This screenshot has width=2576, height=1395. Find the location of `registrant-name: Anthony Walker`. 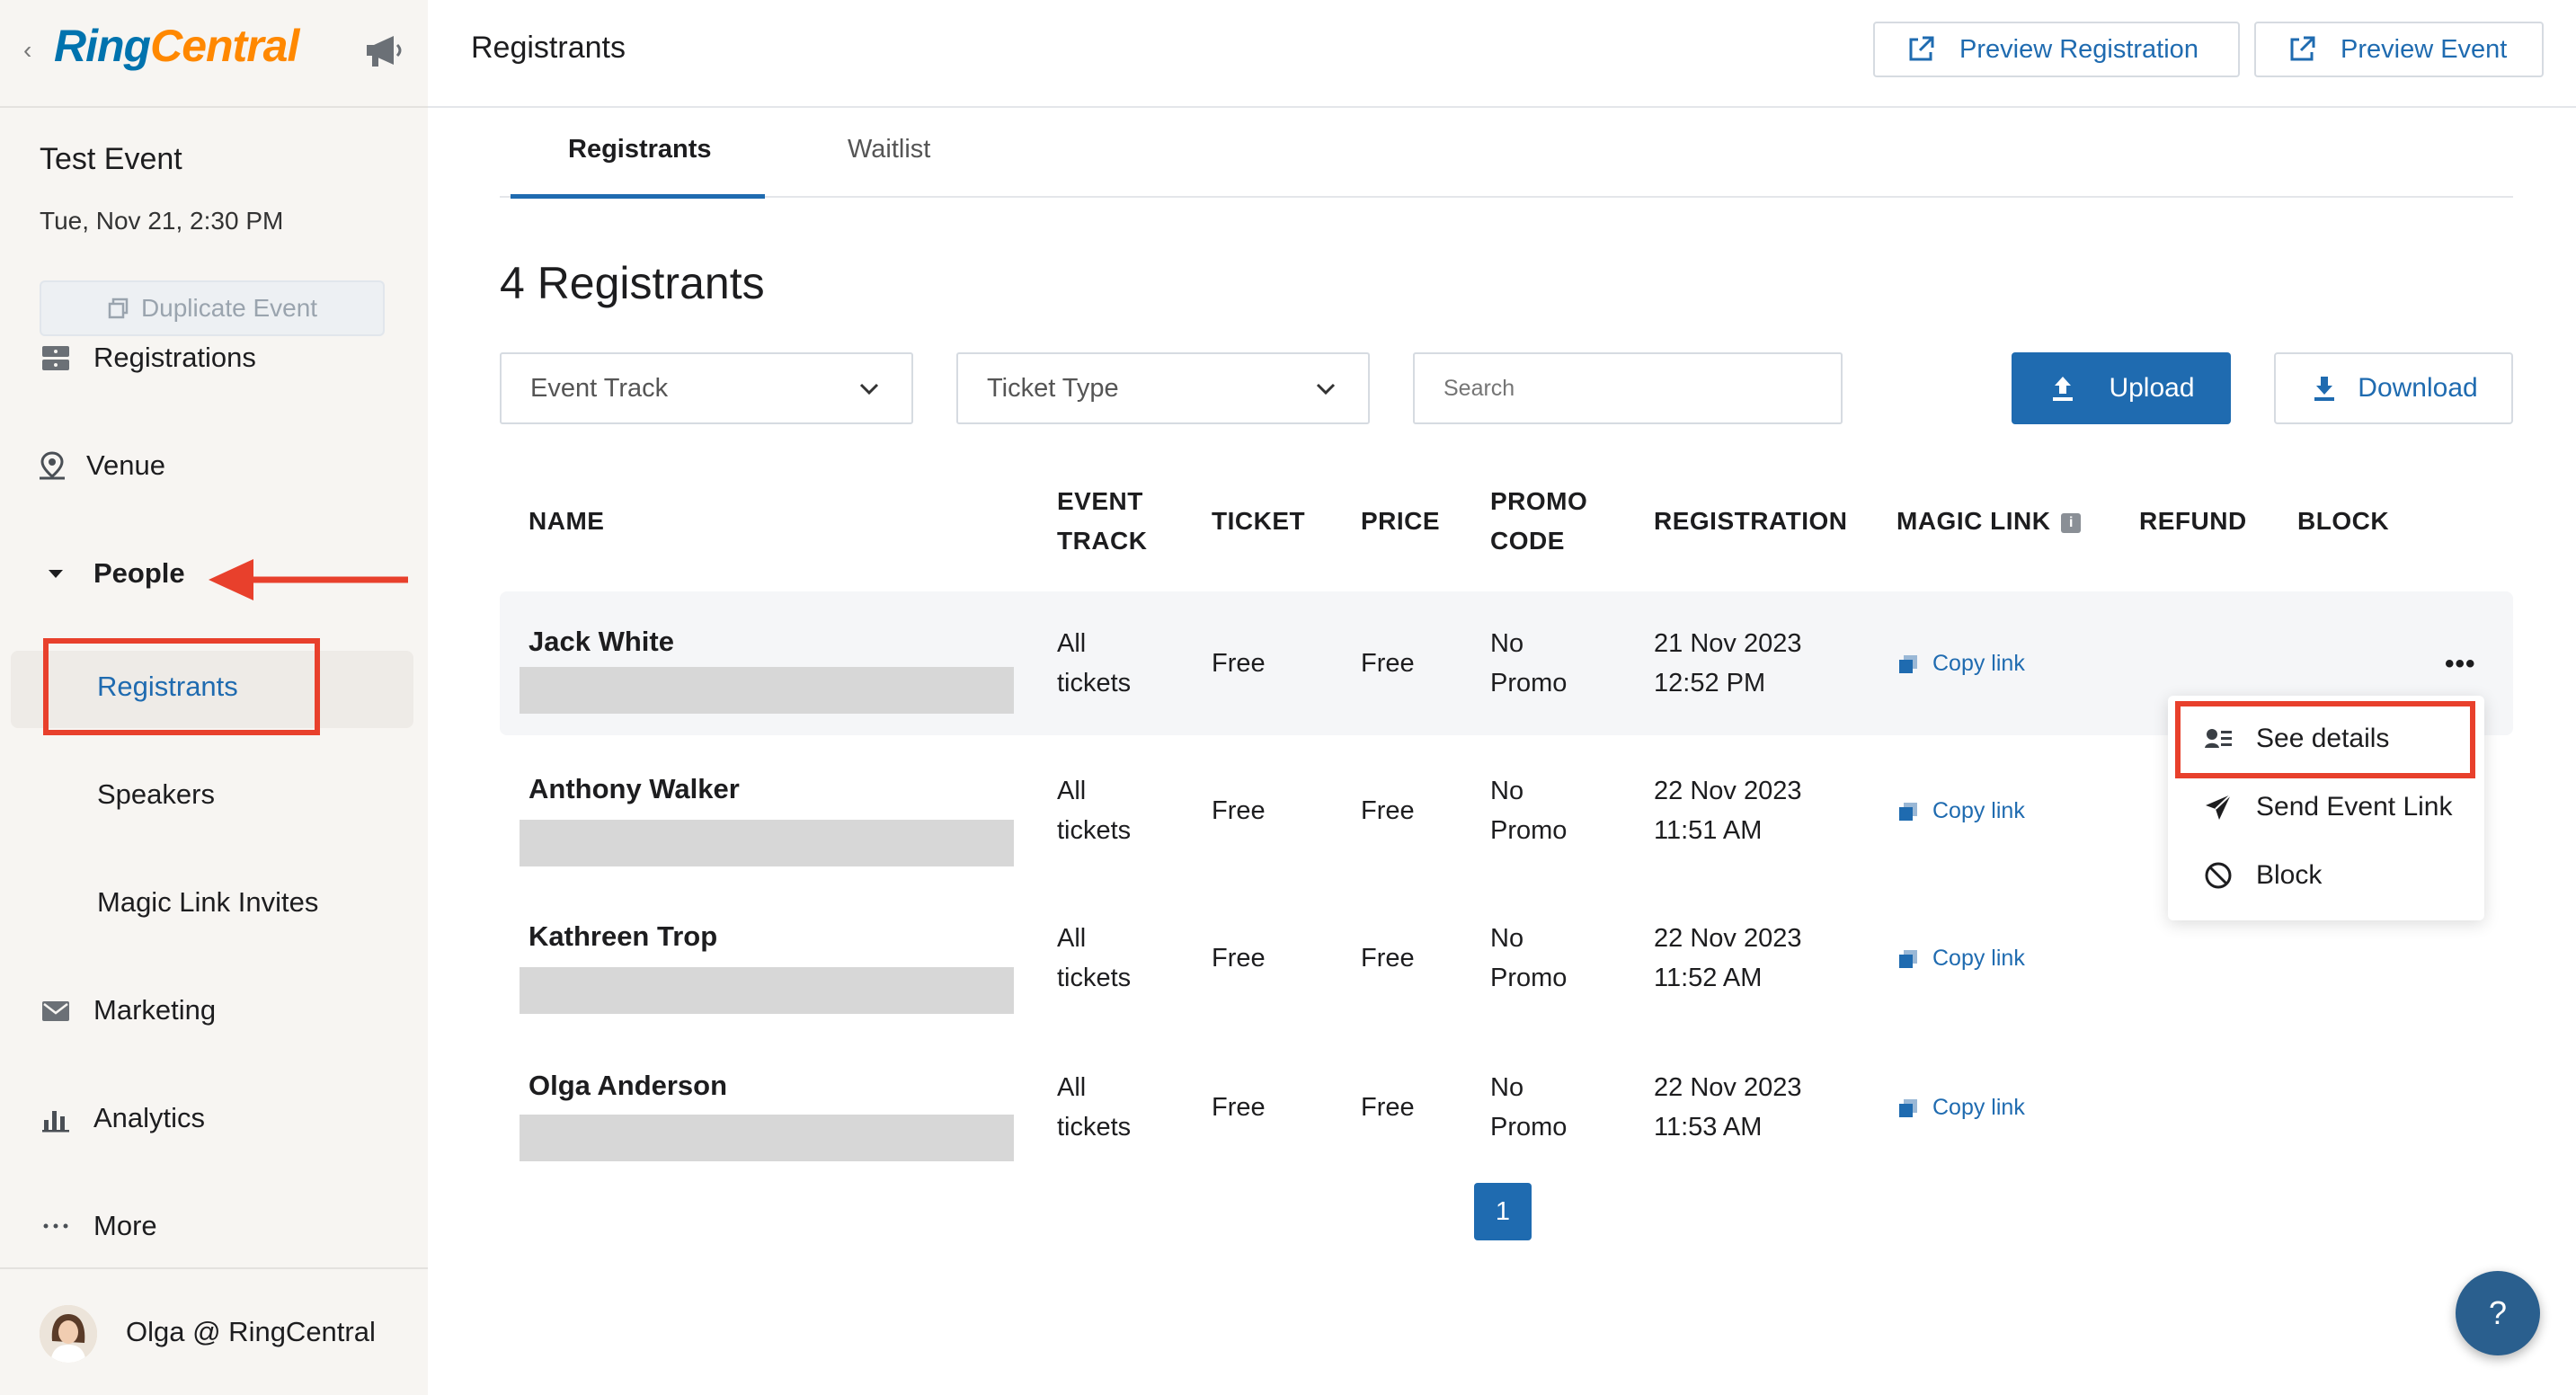

registrant-name: Anthony Walker is located at coordinates (634, 789).